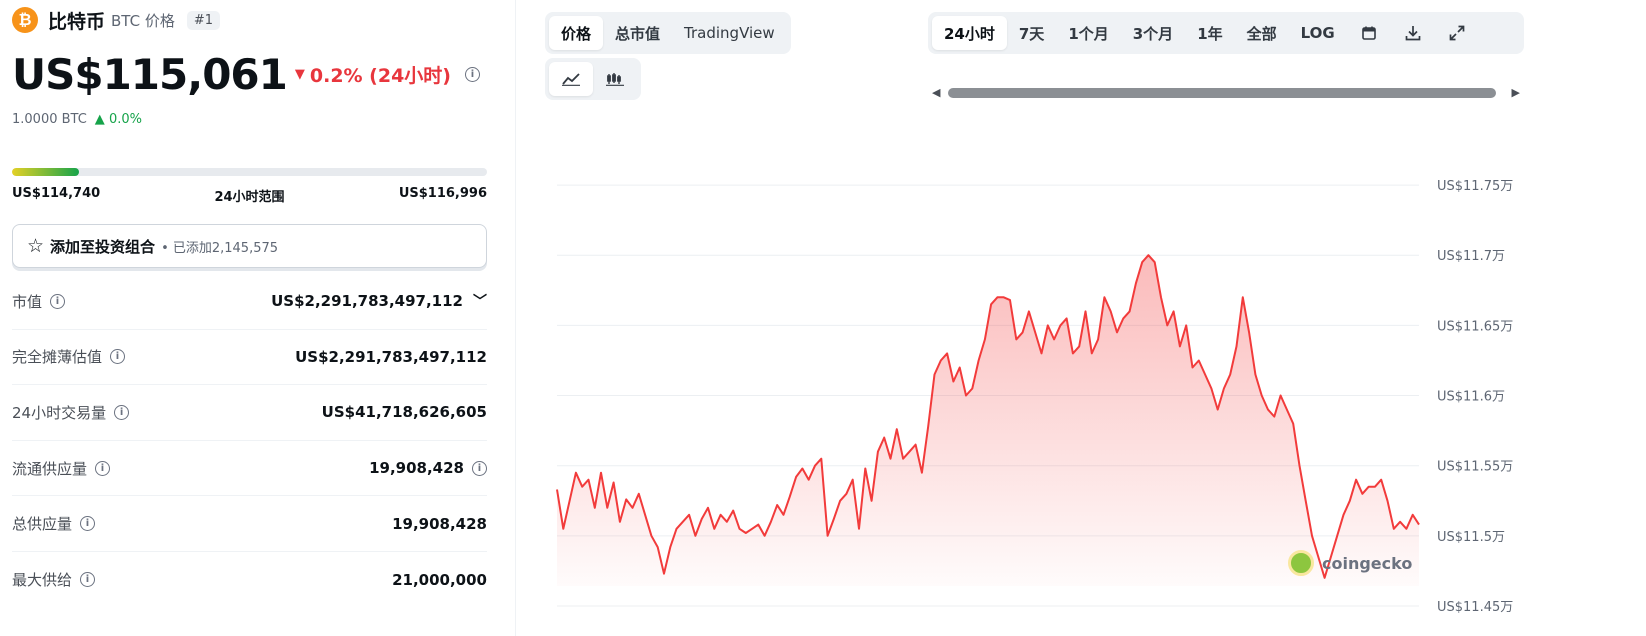 Image resolution: width=1646 pixels, height=636 pixels. Describe the element at coordinates (249, 358) in the screenshot. I see `stat-row-fdv: 完全摊薄估值 i US$2,291,783,497,112` at that location.